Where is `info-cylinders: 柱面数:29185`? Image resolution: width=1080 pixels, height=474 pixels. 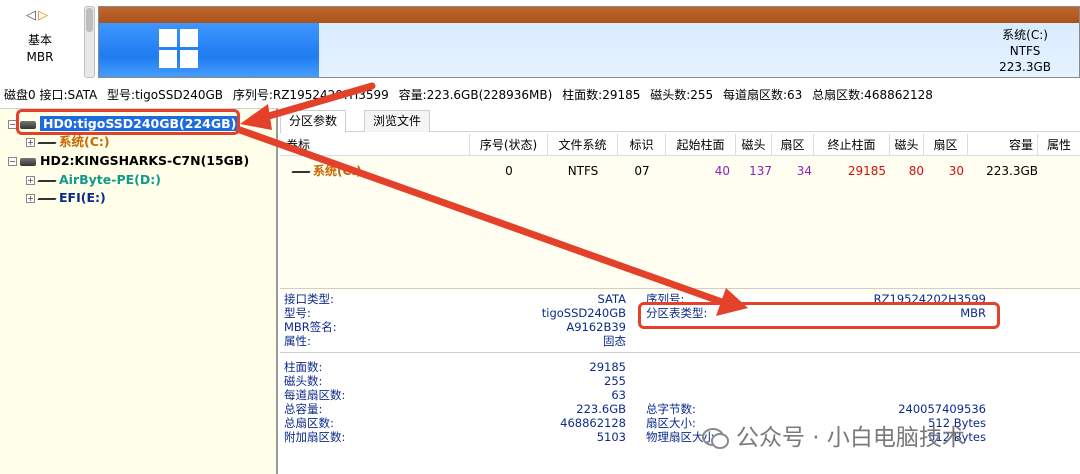 info-cylinders: 柱面数:29185 is located at coordinates (601, 95).